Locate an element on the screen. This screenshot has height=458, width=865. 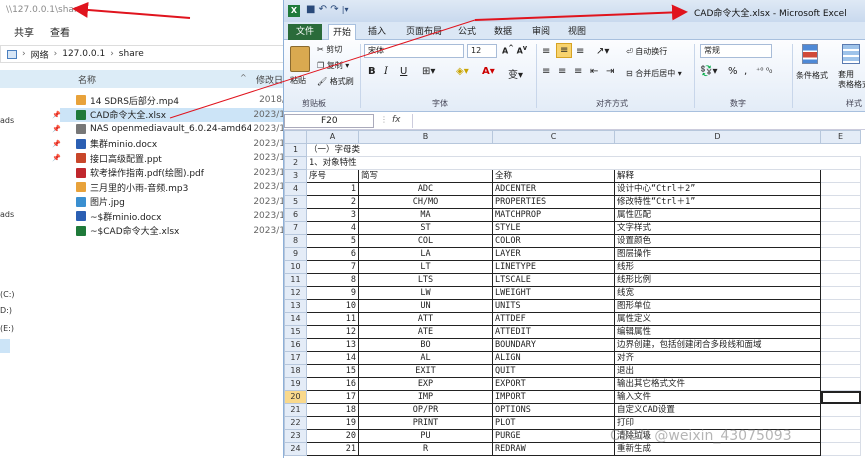
file-row: ~$CAD命令大全.xlsx 2023/1 is located at coordinates (172, 231).